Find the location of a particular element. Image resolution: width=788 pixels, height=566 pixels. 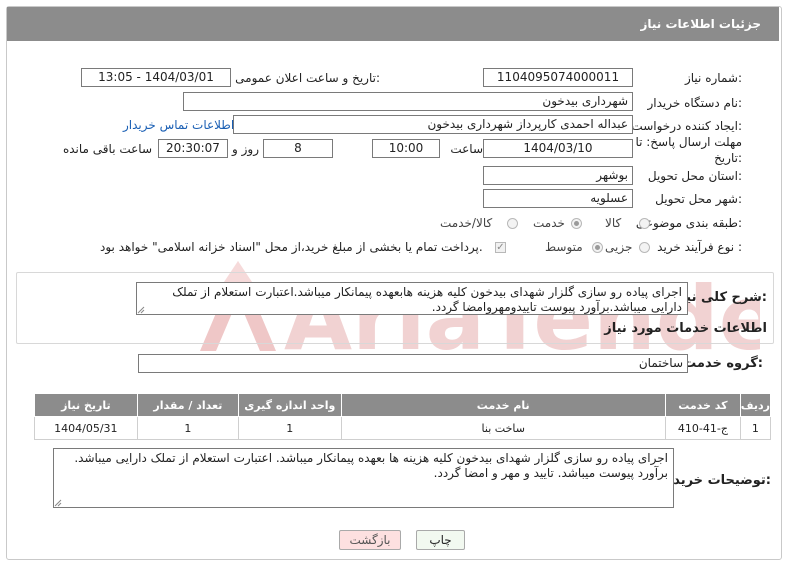

services-title: اطلاعات خدمات مورد نیاز is located at coordinates (685, 328).